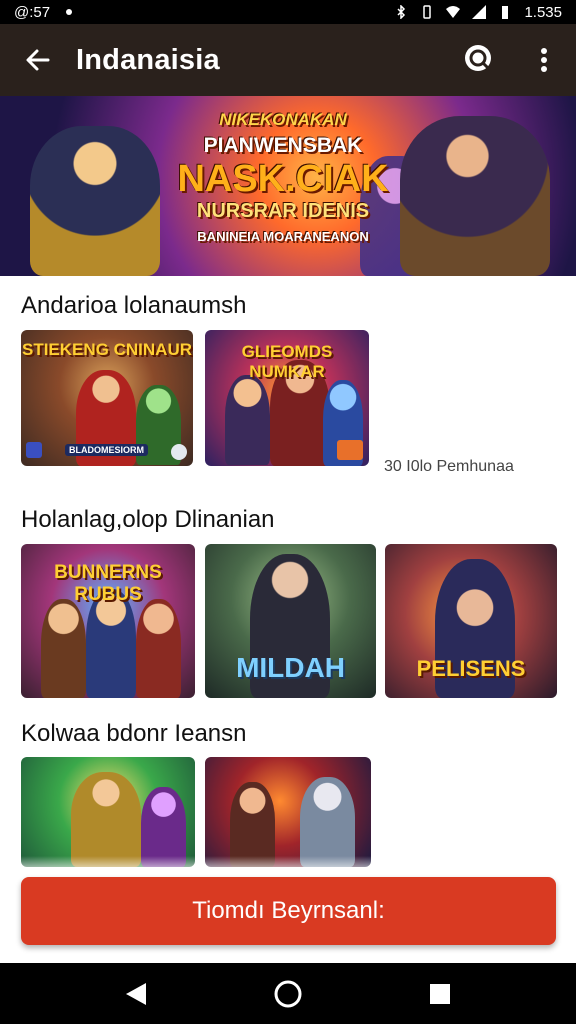 The width and height of the screenshot is (576, 1024). I want to click on game-card: PELISENS, so click(471, 621).